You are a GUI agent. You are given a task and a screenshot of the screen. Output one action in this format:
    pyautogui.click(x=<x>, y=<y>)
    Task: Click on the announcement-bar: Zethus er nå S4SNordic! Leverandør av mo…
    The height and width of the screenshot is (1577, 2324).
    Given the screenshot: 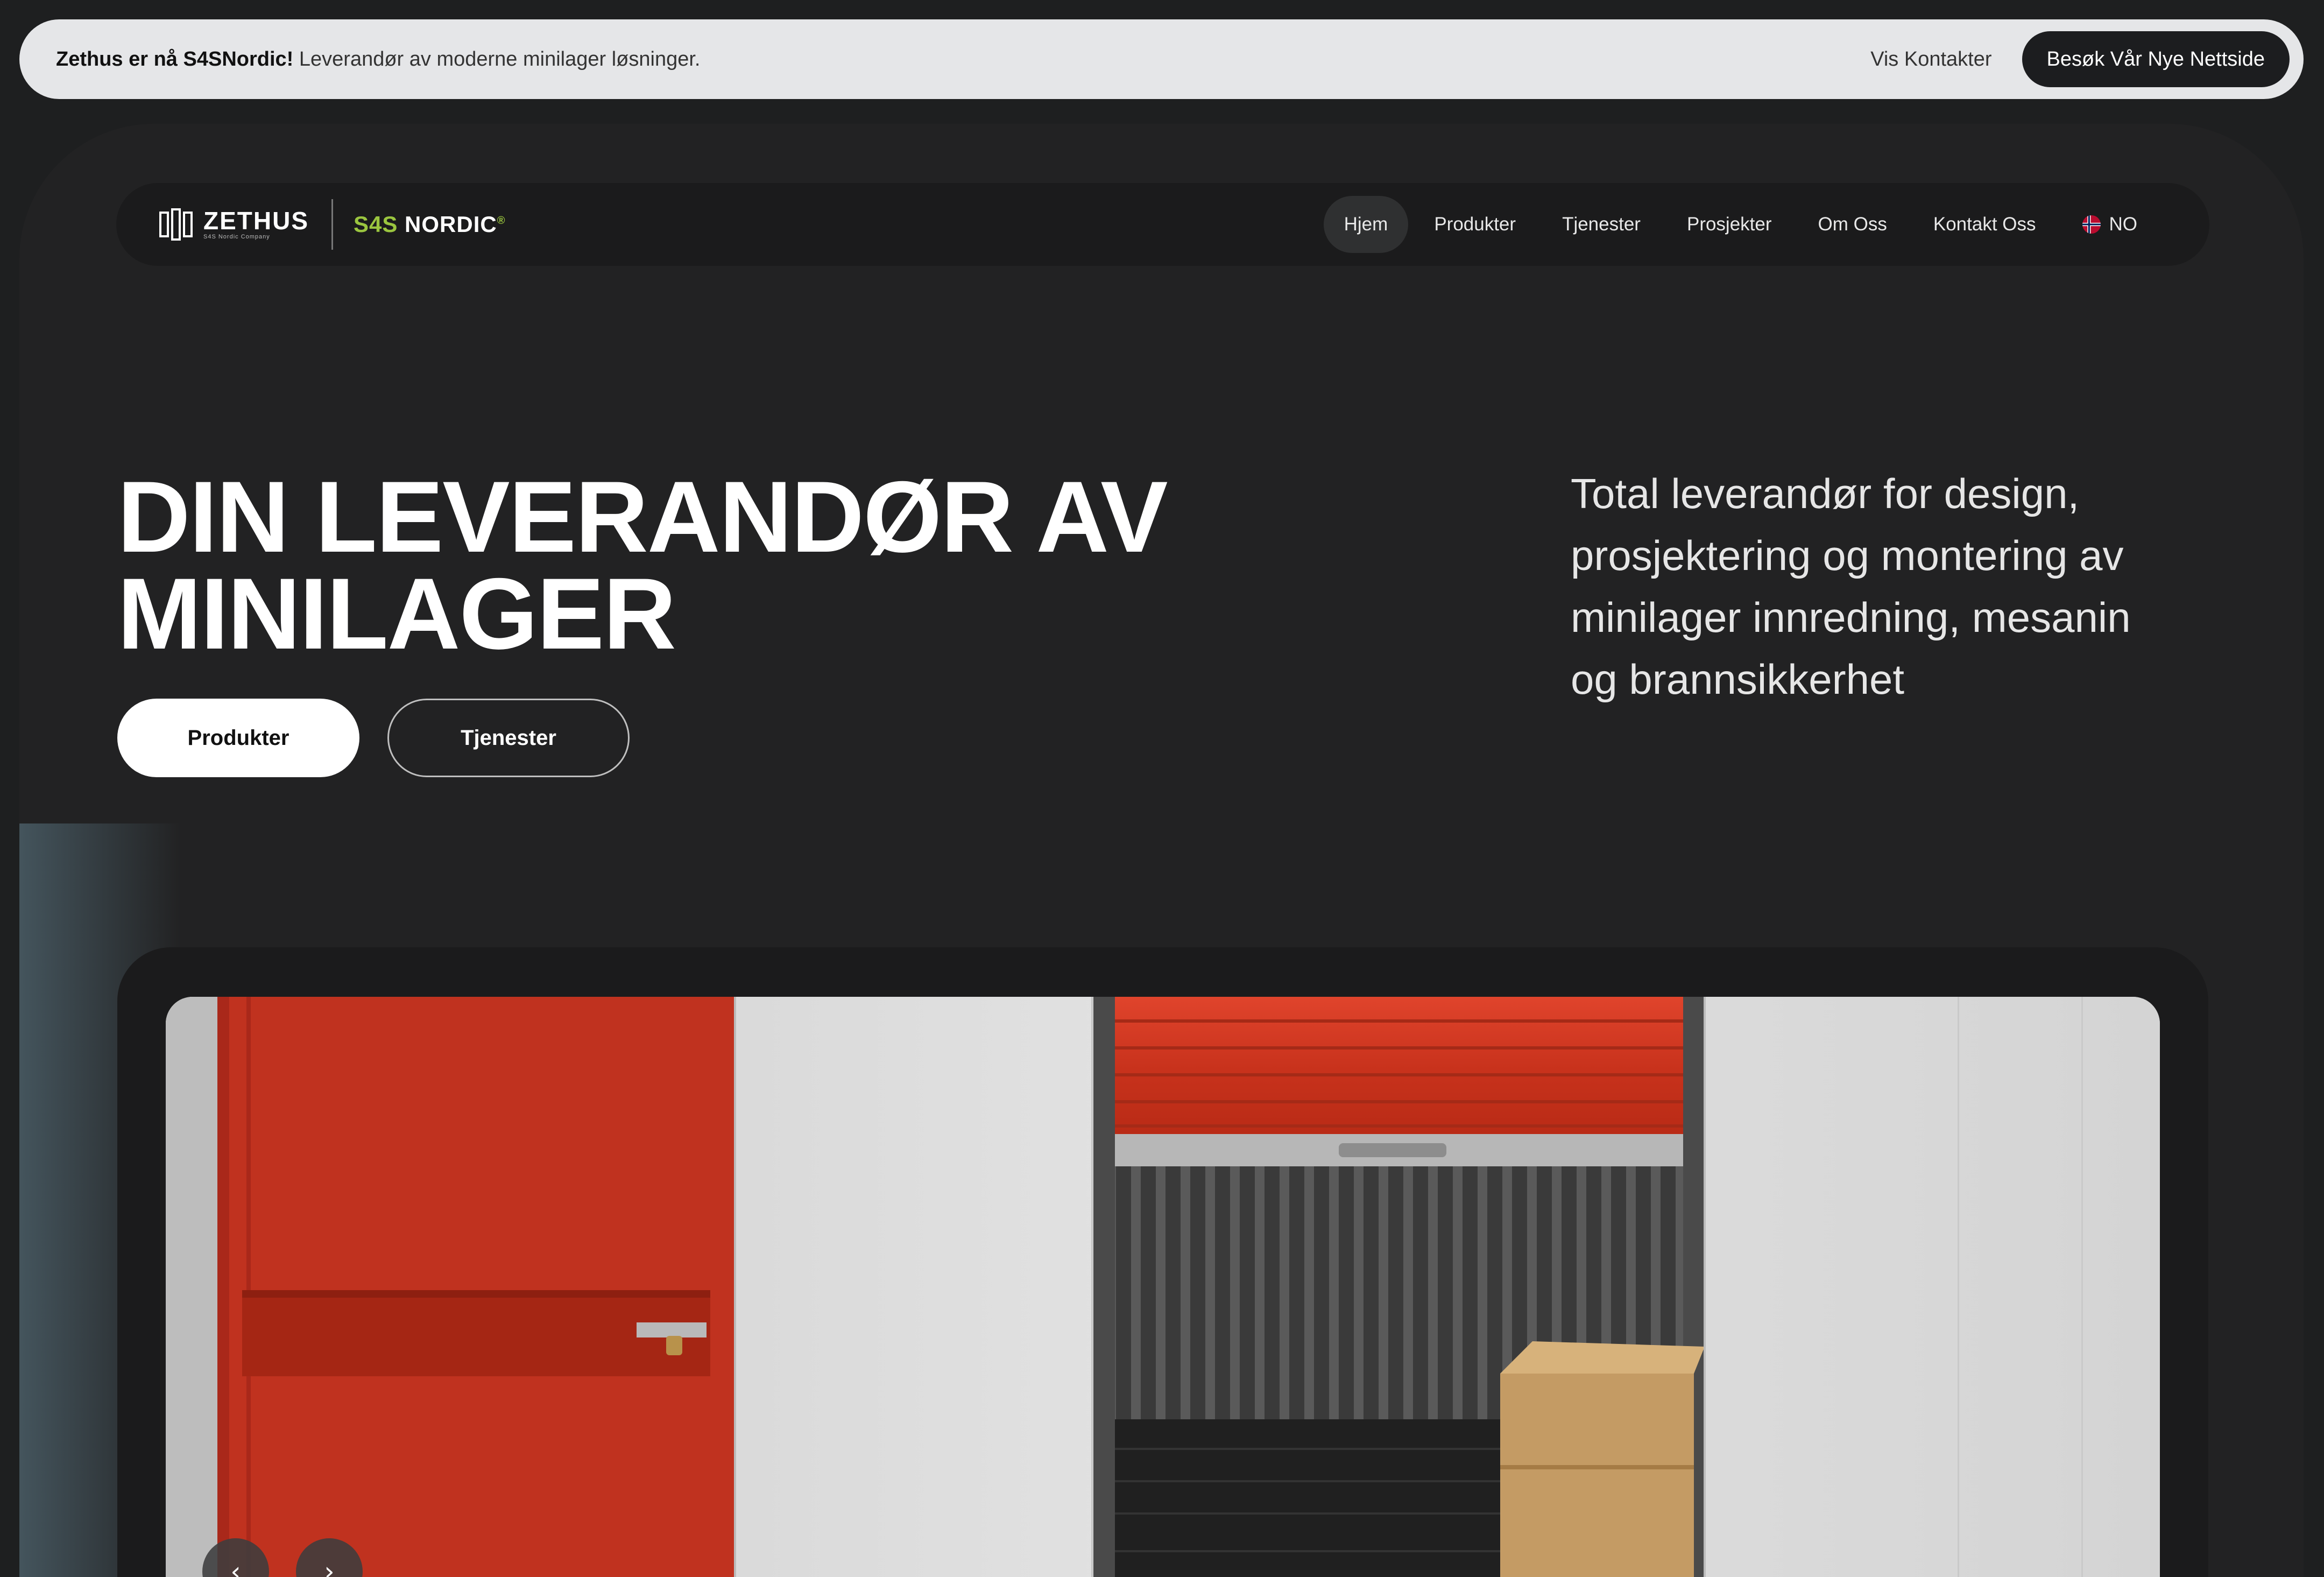 What is the action you would take?
    pyautogui.click(x=1161, y=59)
    